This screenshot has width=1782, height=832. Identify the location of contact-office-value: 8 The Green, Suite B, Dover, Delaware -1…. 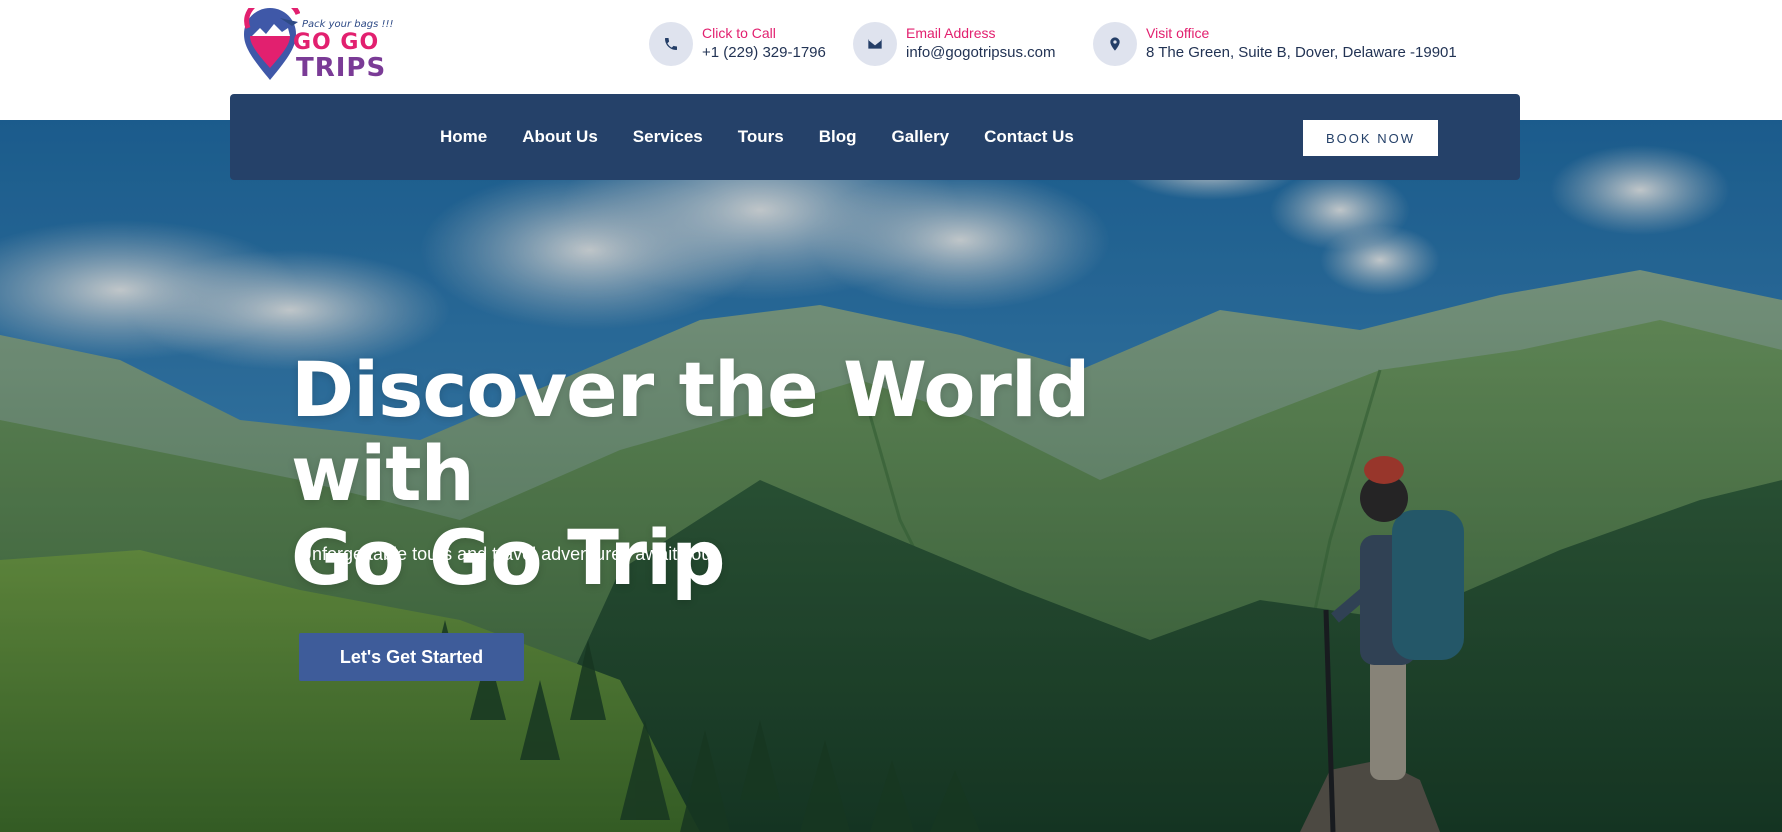
(1301, 52).